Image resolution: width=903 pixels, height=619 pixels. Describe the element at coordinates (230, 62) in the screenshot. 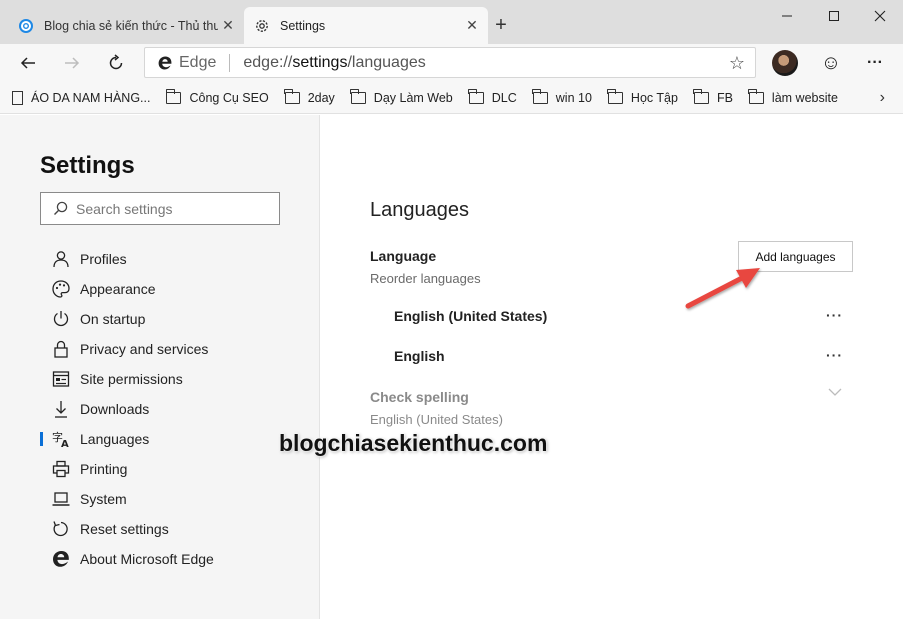

I see `address-separator` at that location.